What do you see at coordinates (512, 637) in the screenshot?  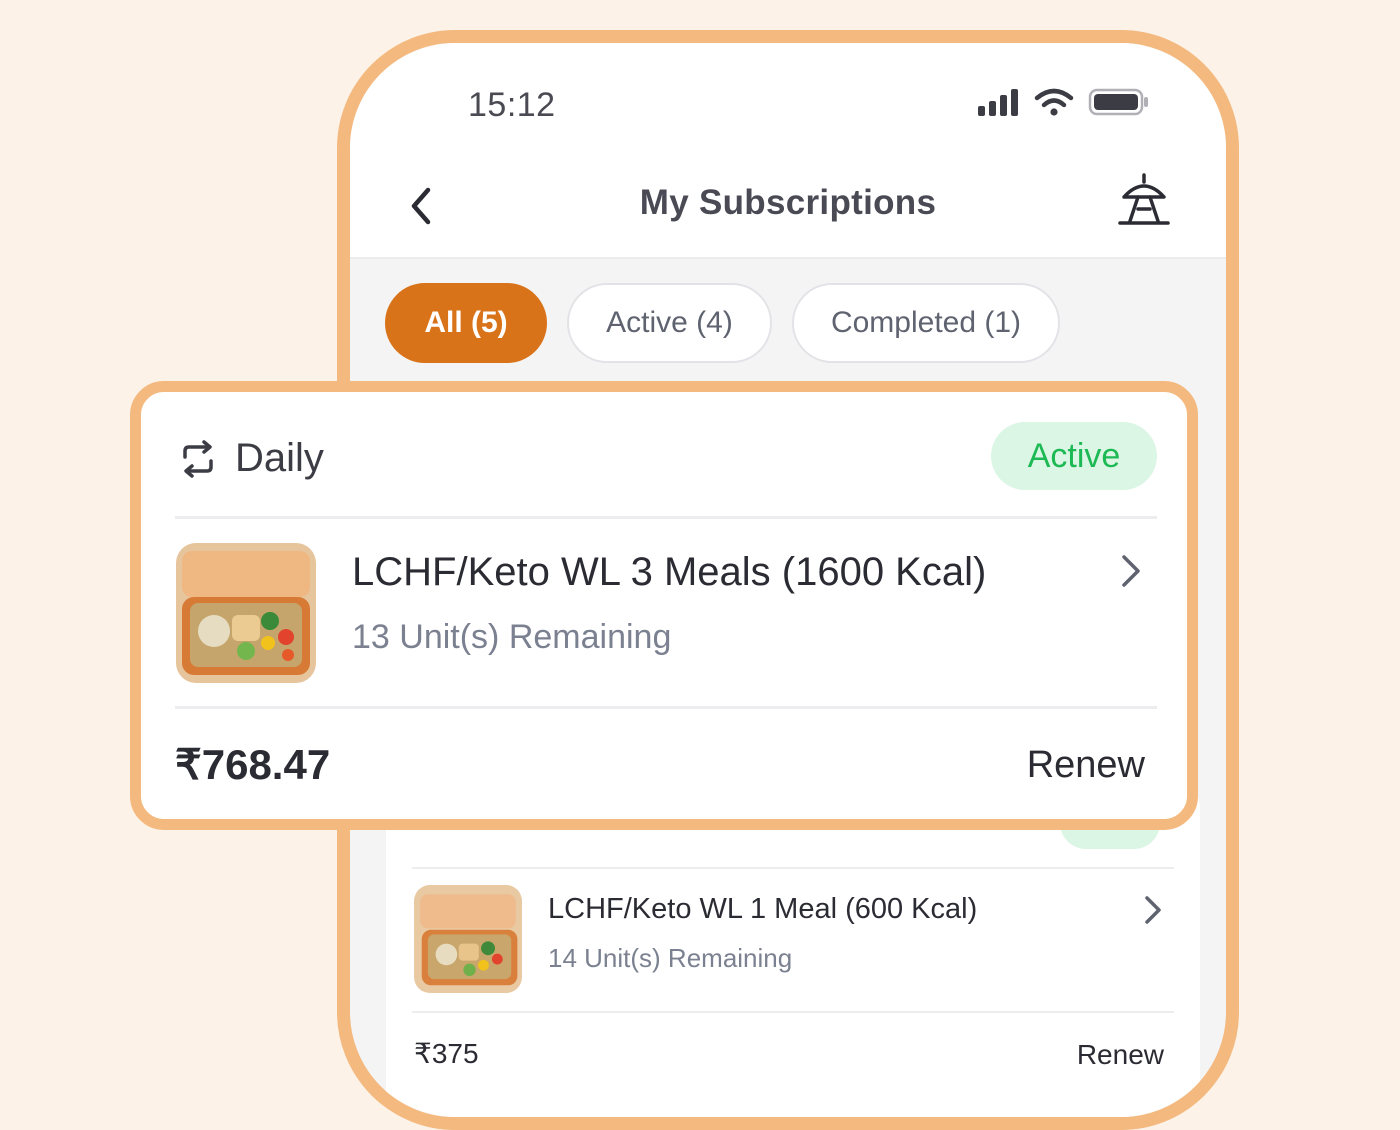 I see `units-remaining: 13 Unit(s) Remaining` at bounding box center [512, 637].